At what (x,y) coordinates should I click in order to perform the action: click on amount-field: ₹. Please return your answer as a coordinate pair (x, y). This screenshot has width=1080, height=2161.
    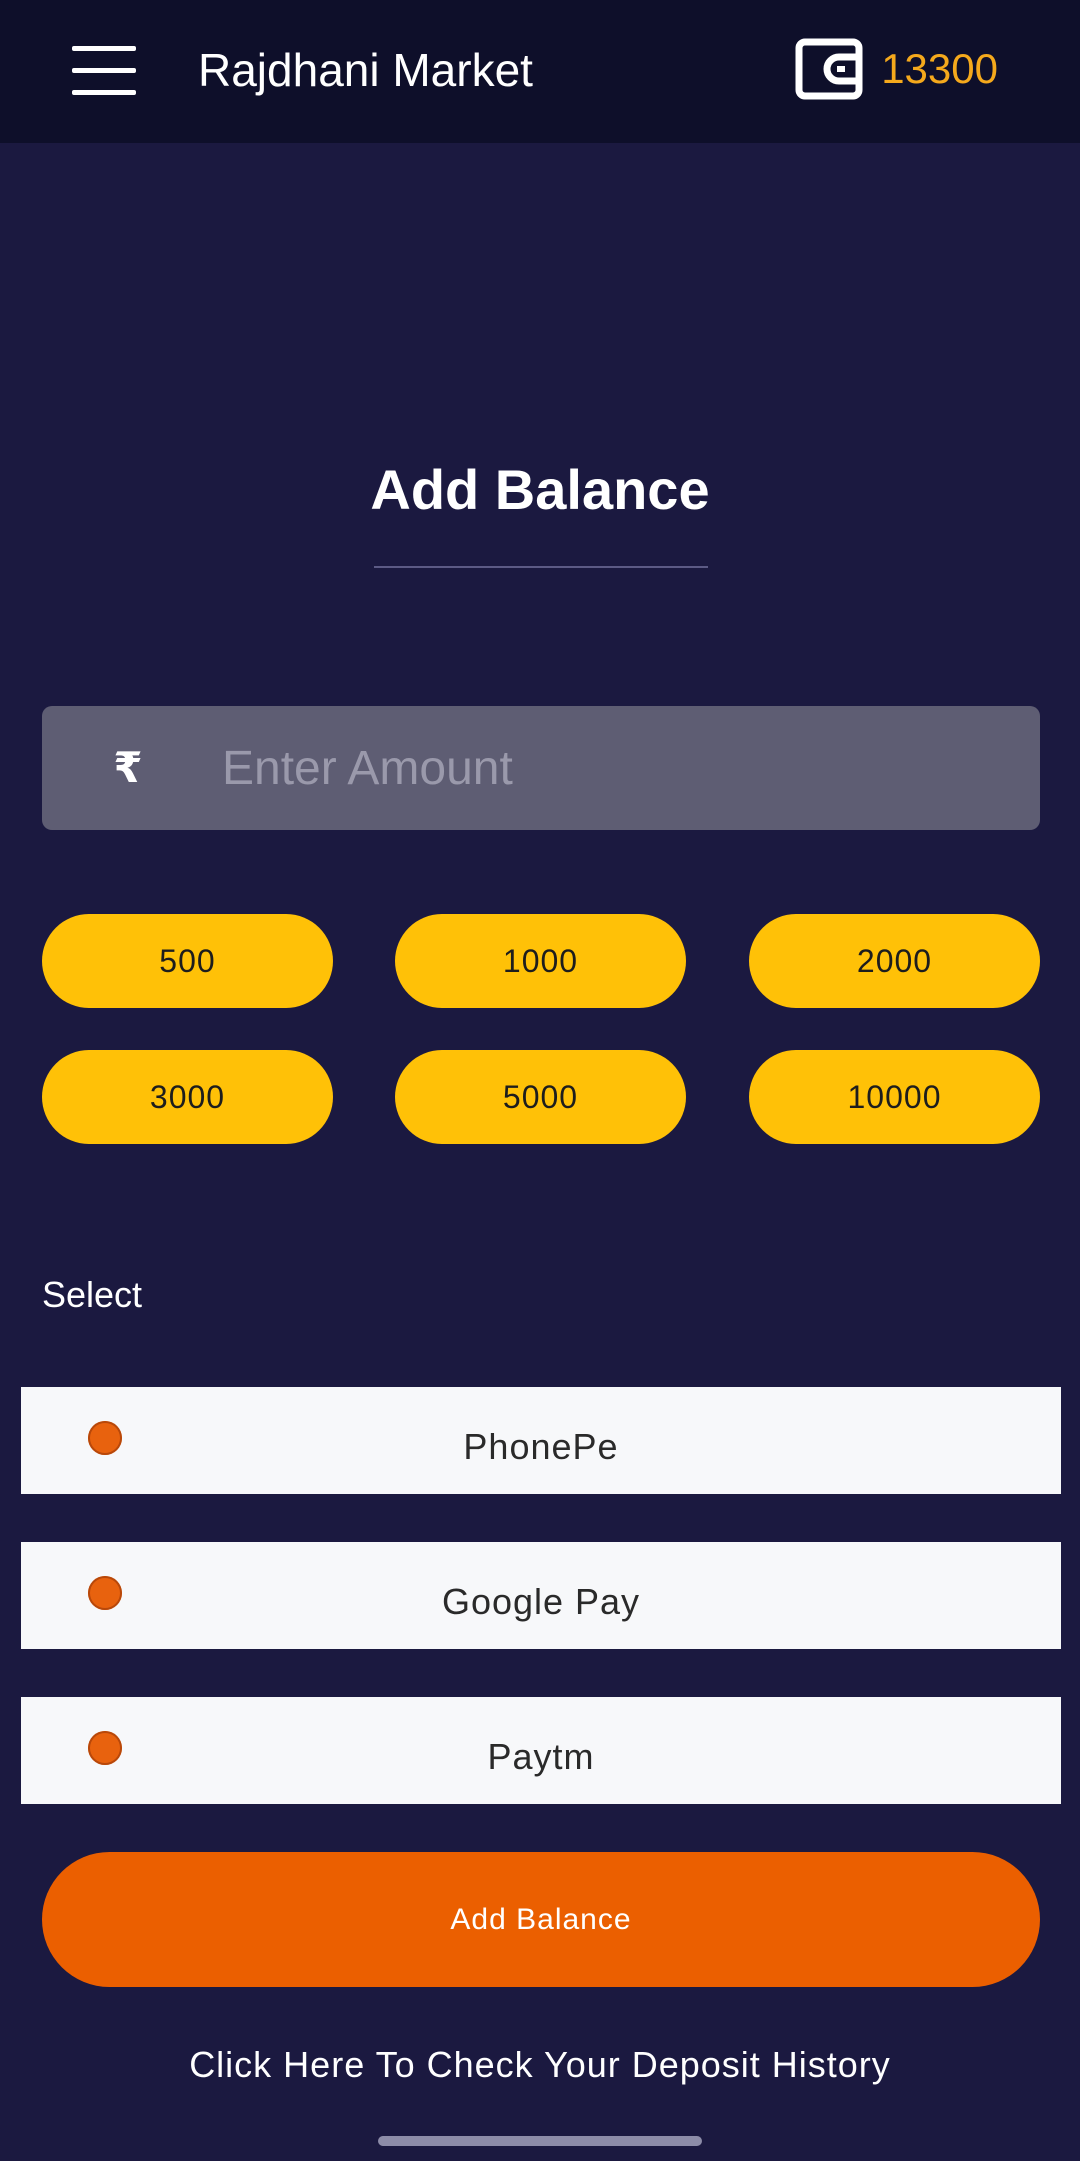
    Looking at the image, I should click on (541, 768).